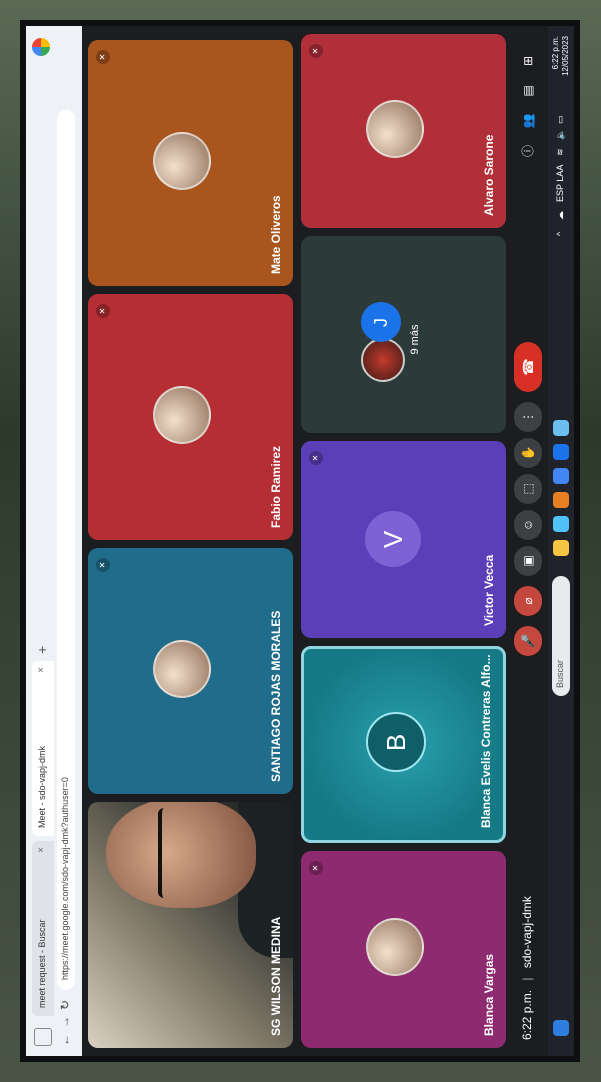 This screenshot has height=1082, width=601. I want to click on time-text: 6:22 p.m., so click(527, 1014).